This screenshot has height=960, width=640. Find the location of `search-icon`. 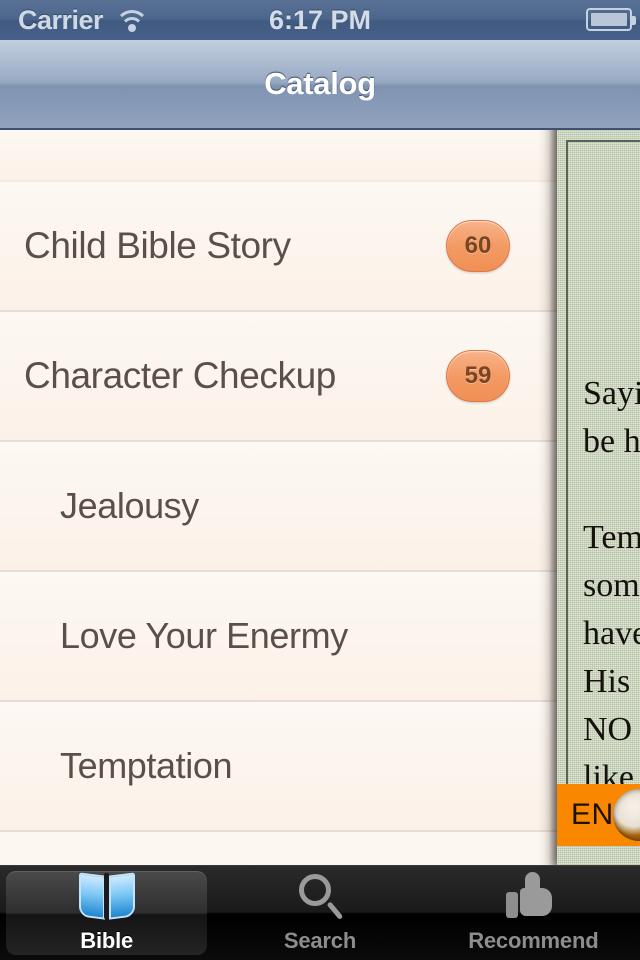

search-icon is located at coordinates (320, 898).